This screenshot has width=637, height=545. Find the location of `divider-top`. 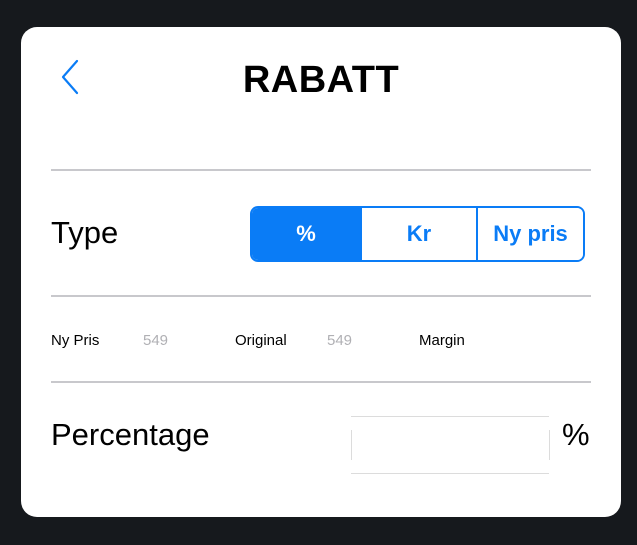

divider-top is located at coordinates (321, 170).